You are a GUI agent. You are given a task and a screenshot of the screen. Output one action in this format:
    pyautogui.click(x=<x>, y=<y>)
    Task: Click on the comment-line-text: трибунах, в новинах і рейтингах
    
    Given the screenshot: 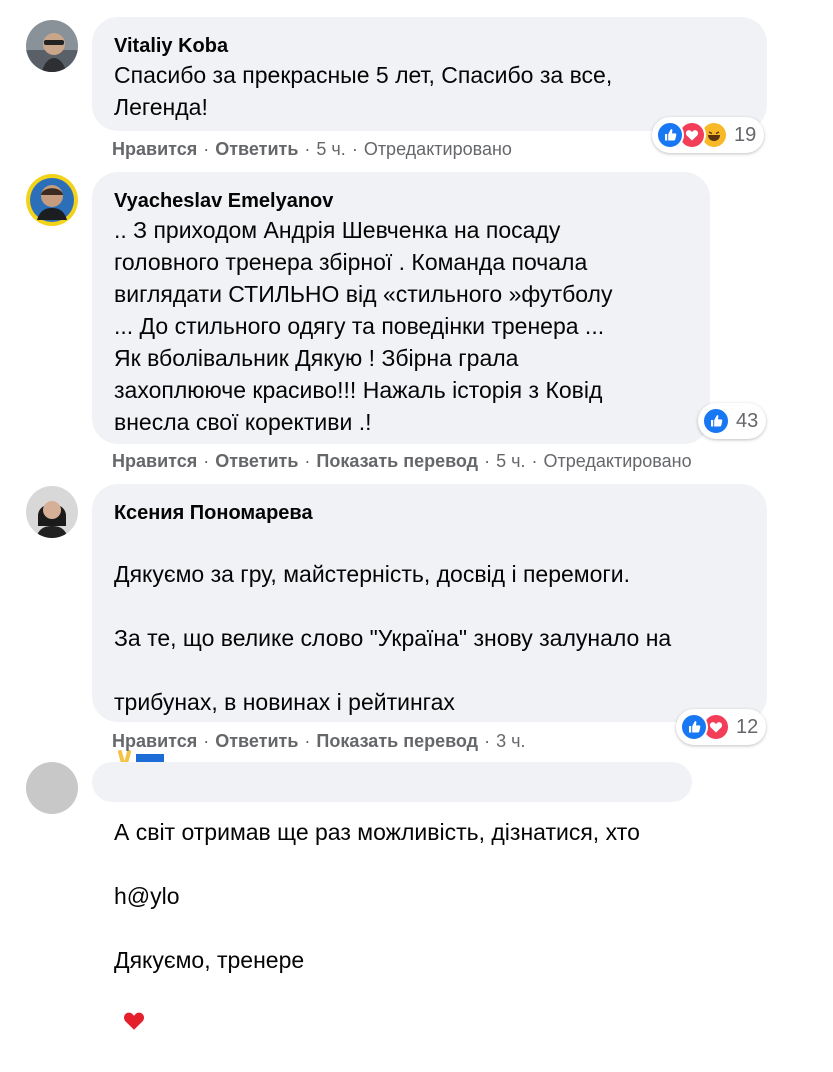 What is the action you would take?
    pyautogui.click(x=284, y=702)
    